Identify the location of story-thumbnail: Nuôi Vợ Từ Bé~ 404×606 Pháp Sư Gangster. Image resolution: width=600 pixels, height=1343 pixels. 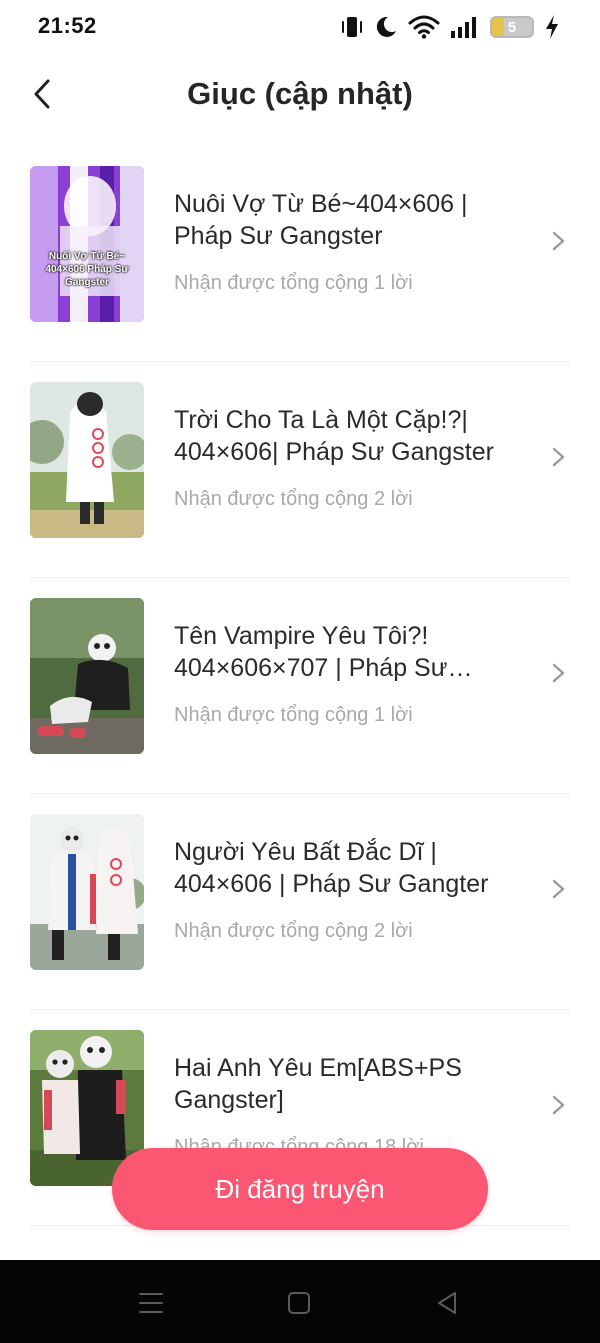
(87, 244).